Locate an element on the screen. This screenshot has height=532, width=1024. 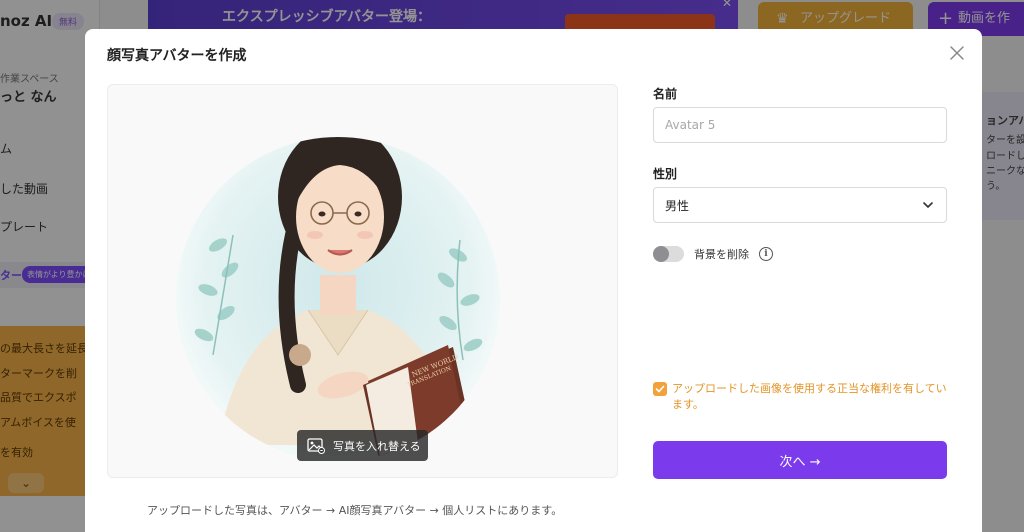
close-icon is located at coordinates (957, 53).